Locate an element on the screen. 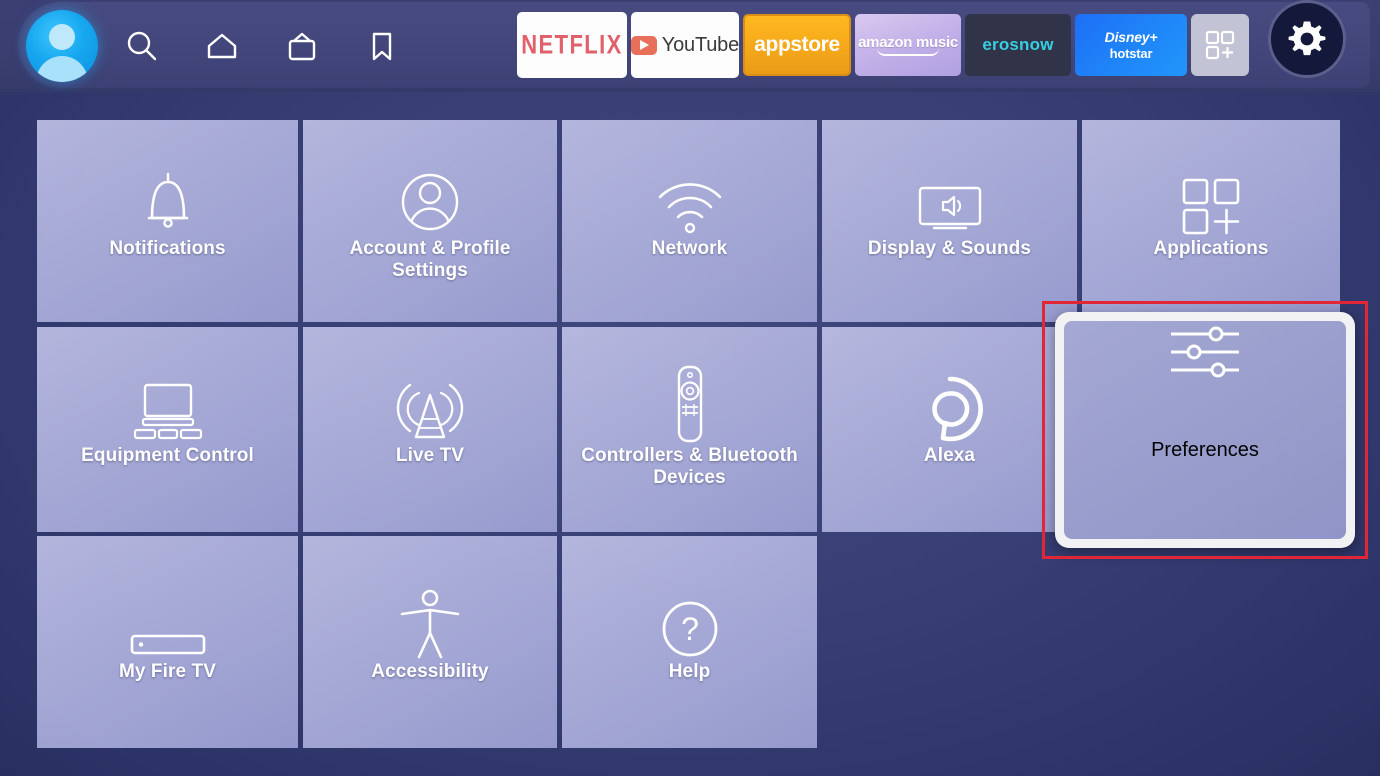 This screenshot has width=1380, height=776. tile-my-fire-tv: My Fire TV is located at coordinates (167, 642).